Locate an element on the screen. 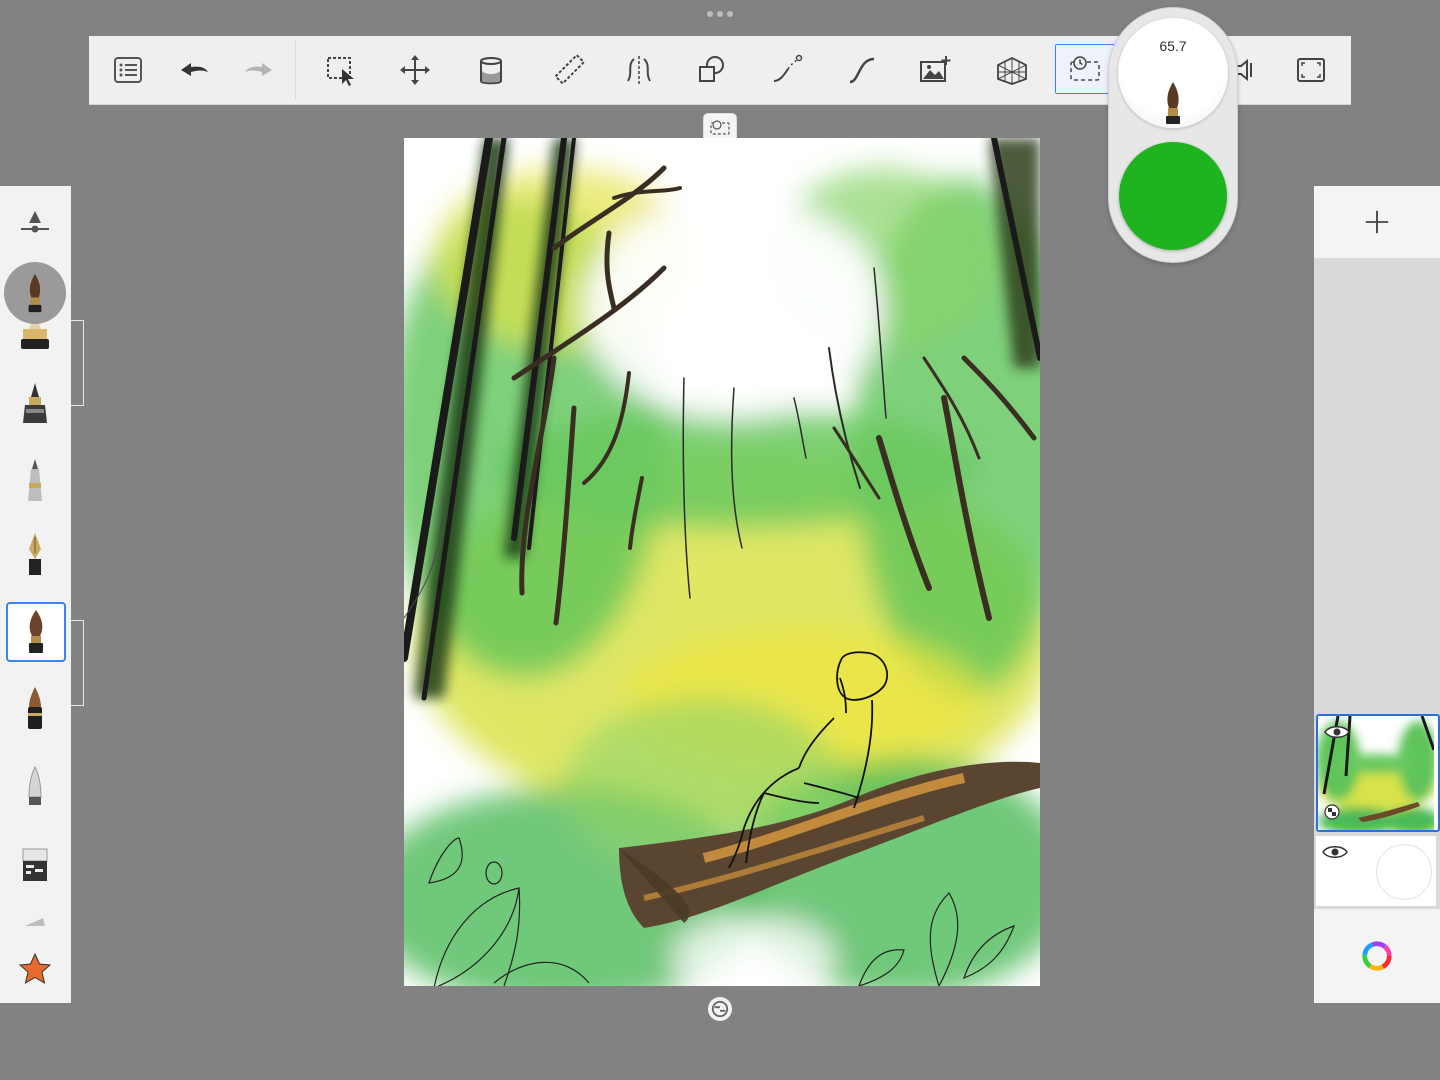 Image resolution: width=1440 pixels, height=1080 pixels. inking-pen-icon is located at coordinates (35, 405).